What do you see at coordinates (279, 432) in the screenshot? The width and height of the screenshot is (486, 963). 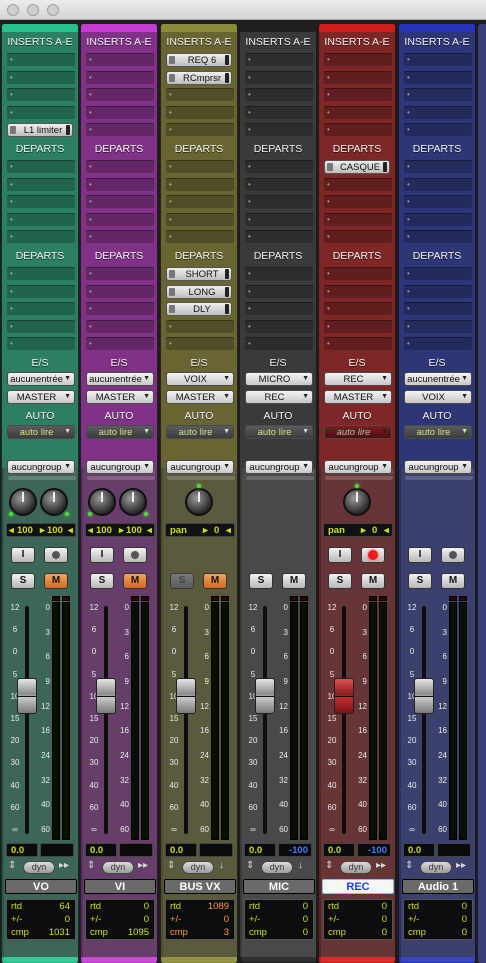 I see `automation-mode-selector: auto lire ▼` at bounding box center [279, 432].